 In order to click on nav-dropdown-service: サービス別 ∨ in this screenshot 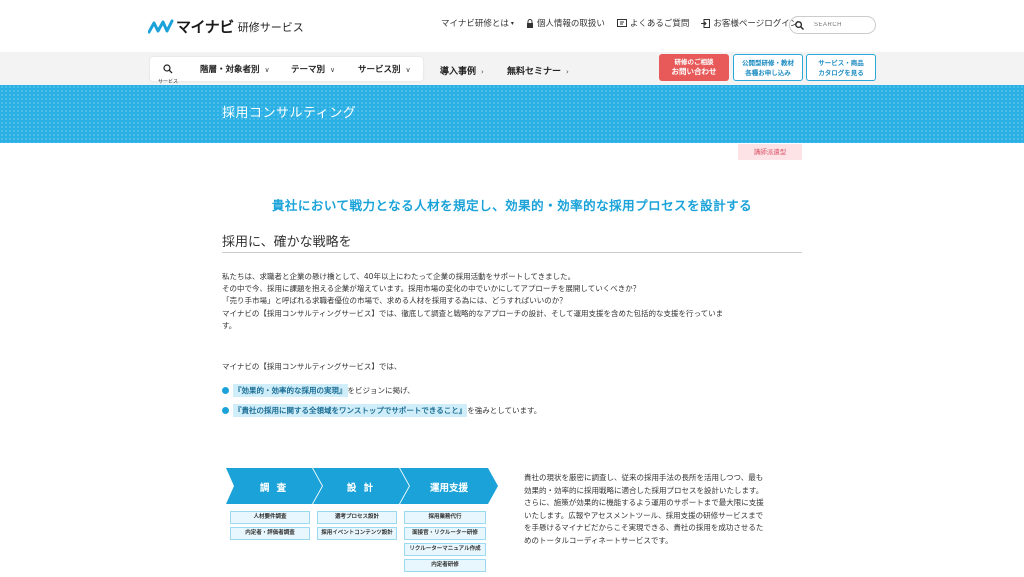, I will do `click(384, 69)`.